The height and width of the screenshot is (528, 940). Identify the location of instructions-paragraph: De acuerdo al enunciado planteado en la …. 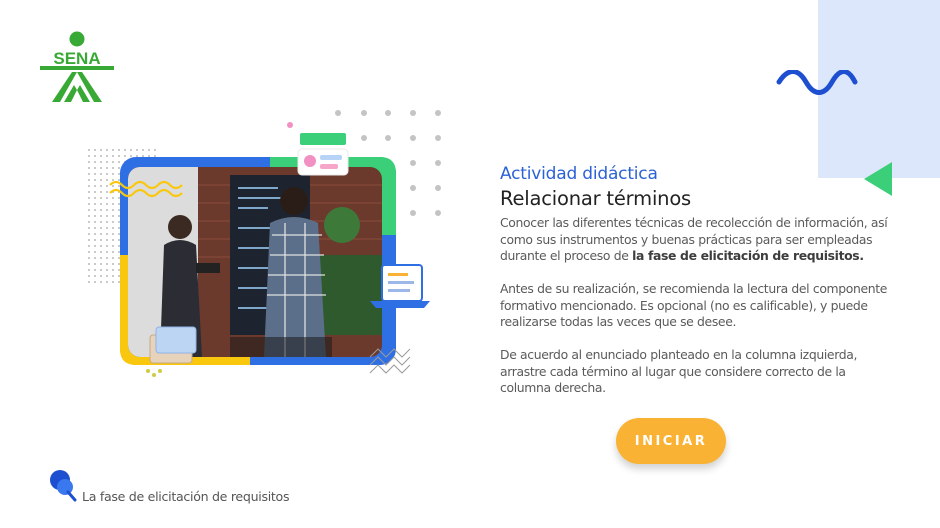
(679, 371).